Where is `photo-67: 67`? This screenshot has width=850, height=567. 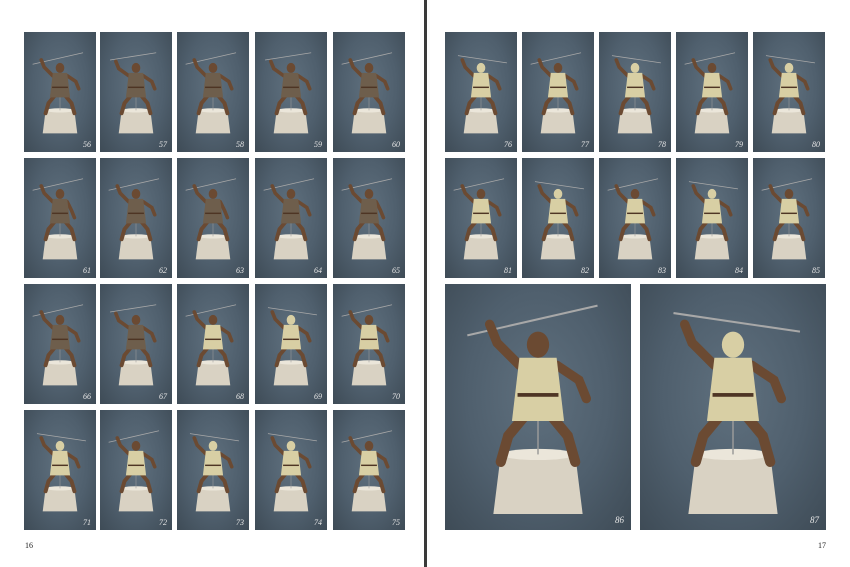
photo-67: 67 is located at coordinates (136, 344).